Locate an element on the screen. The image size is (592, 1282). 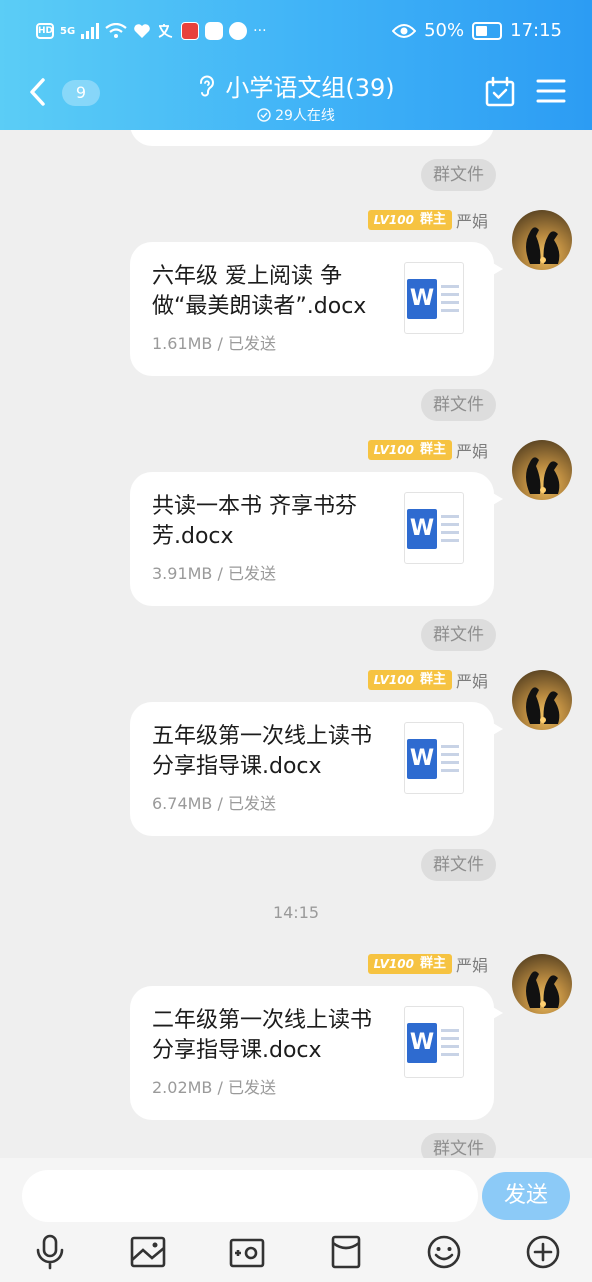
title-area: 小学语文组(39) 29人在线 is located at coordinates (296, 97).